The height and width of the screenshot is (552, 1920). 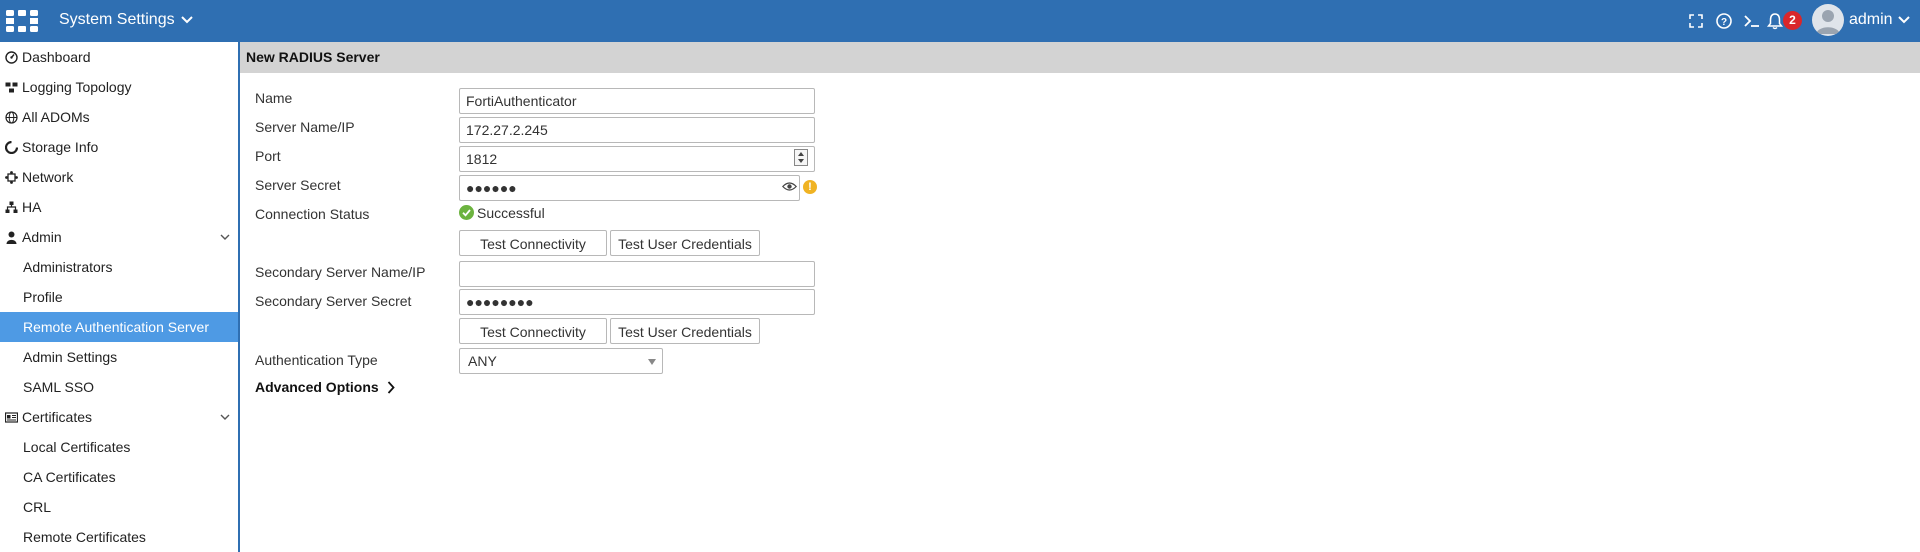 I want to click on secondary-server-label: Secondary Server Name/IP, so click(x=340, y=272).